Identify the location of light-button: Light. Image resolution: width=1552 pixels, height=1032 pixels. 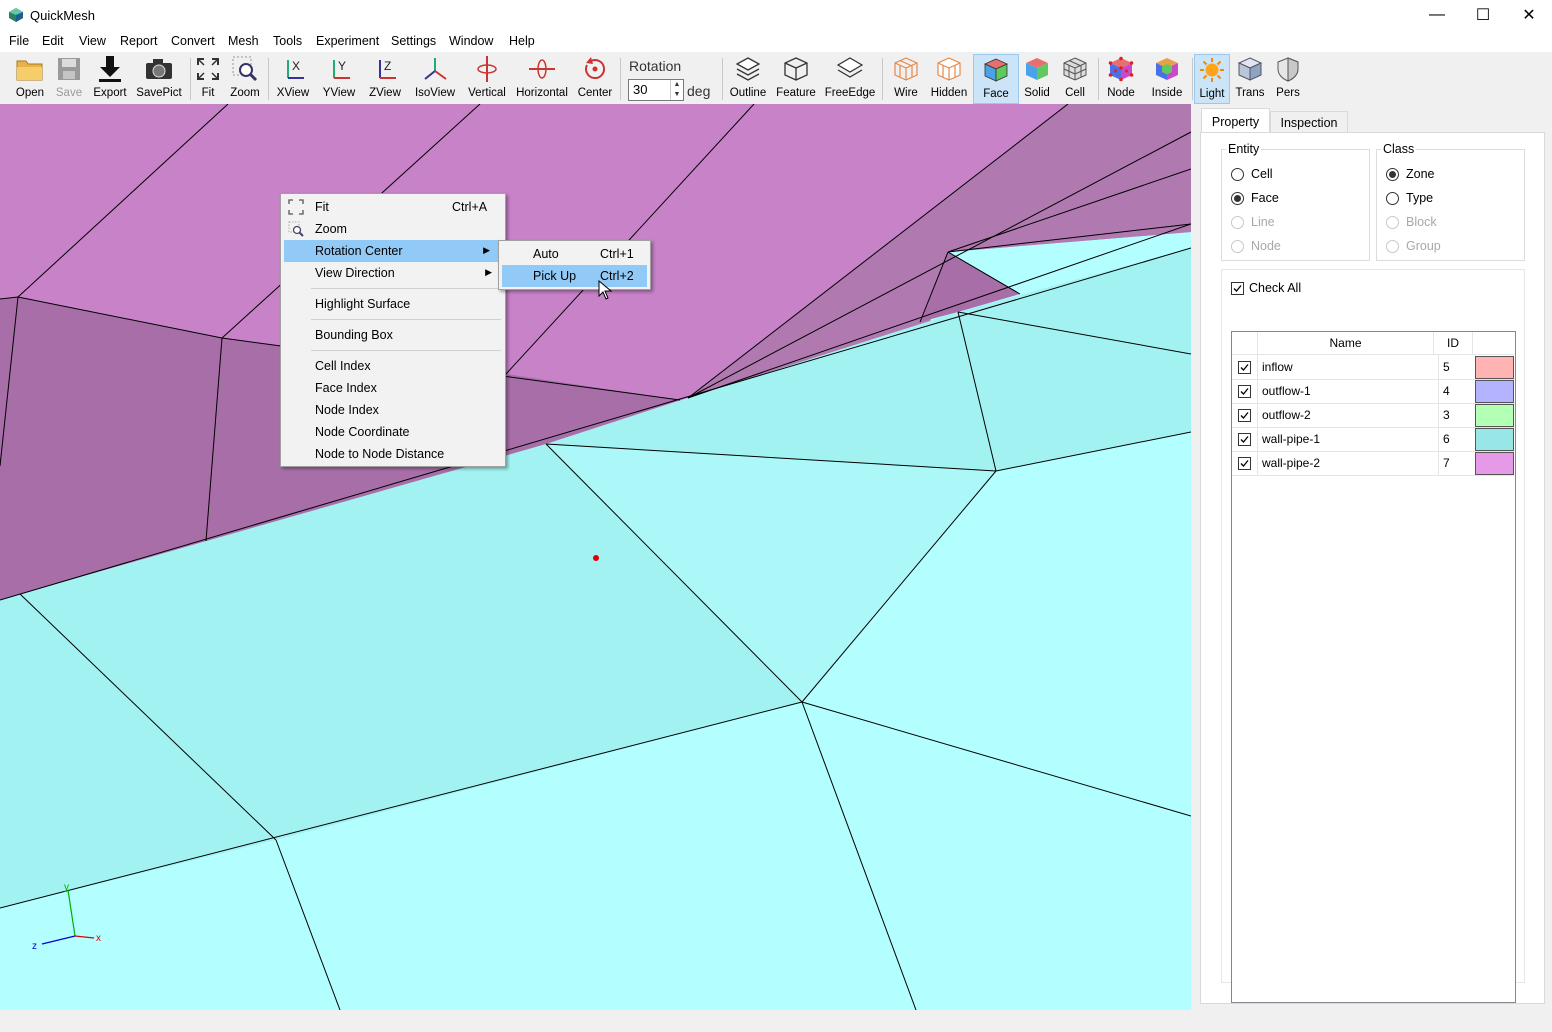
(1212, 79).